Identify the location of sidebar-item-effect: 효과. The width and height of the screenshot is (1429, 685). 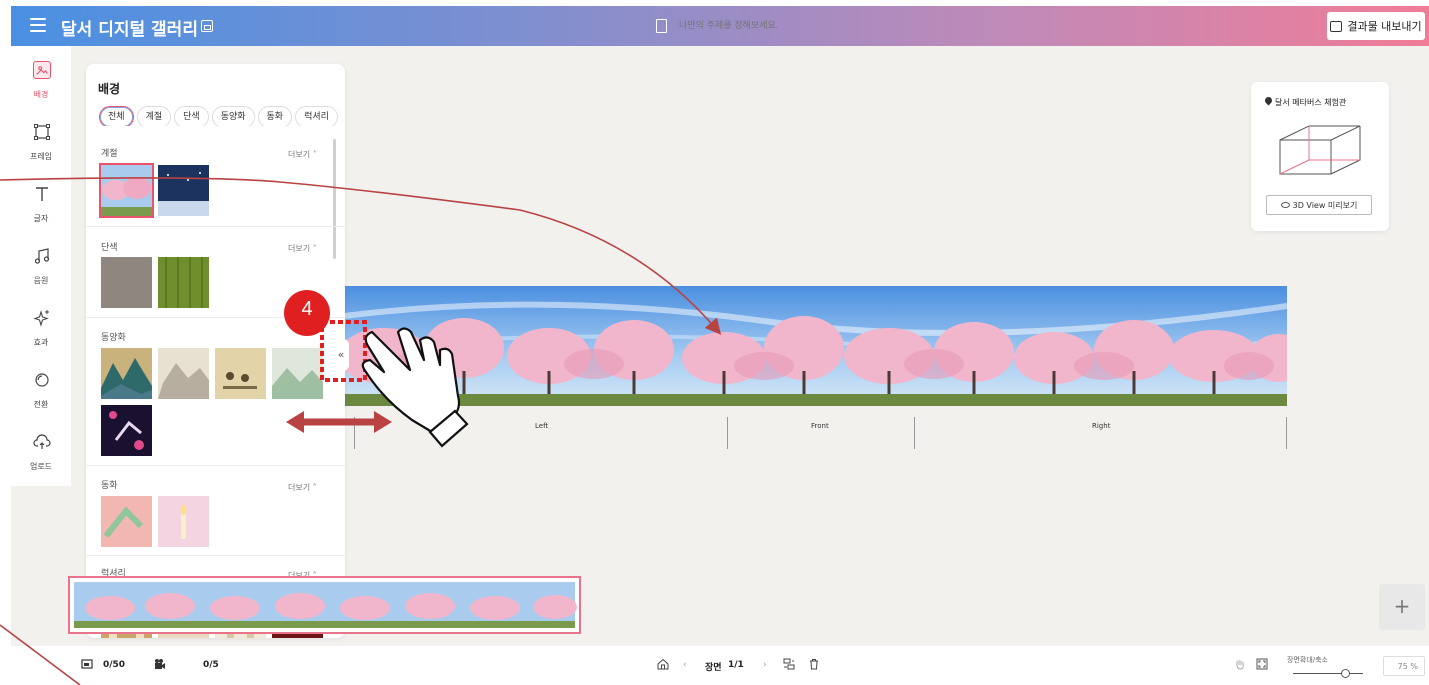
(41, 334).